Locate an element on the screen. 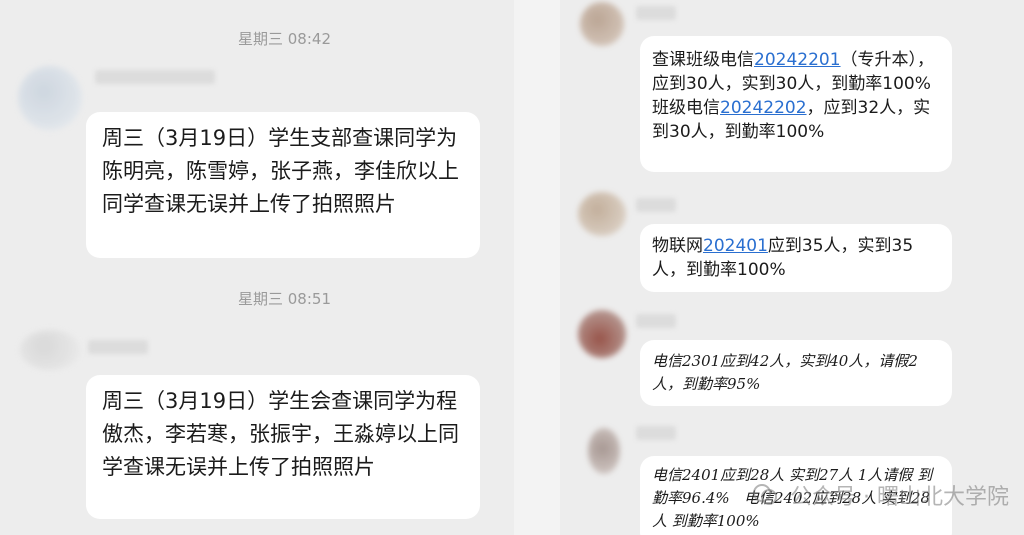 This screenshot has height=535, width=1024. timestamp: 星期三 08:42 is located at coordinates (284, 39).